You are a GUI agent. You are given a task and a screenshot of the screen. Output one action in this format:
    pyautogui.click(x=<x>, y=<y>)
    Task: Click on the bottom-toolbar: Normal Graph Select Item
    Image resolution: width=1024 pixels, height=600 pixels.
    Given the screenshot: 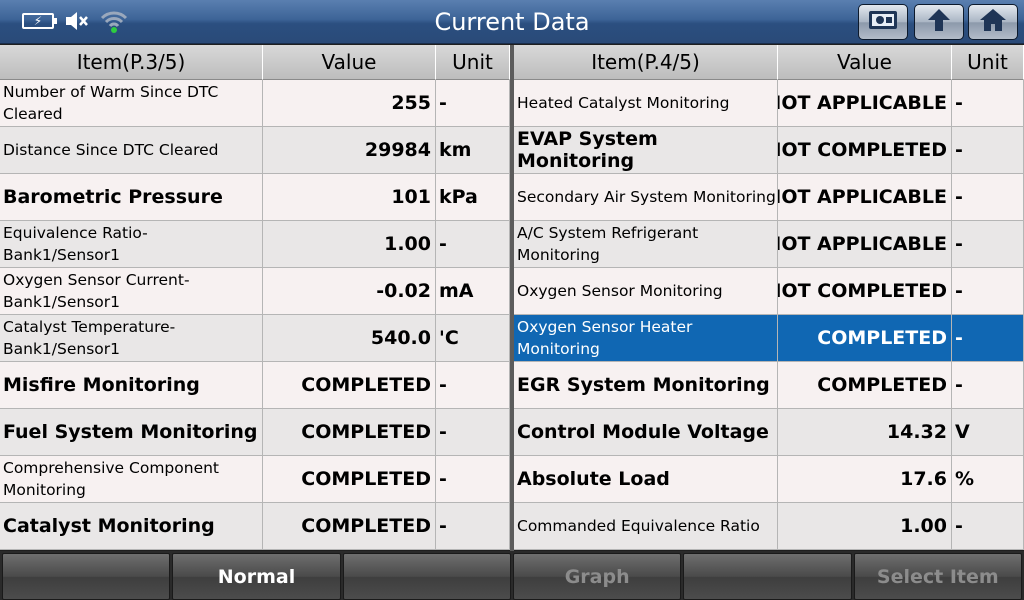 What is the action you would take?
    pyautogui.click(x=512, y=575)
    